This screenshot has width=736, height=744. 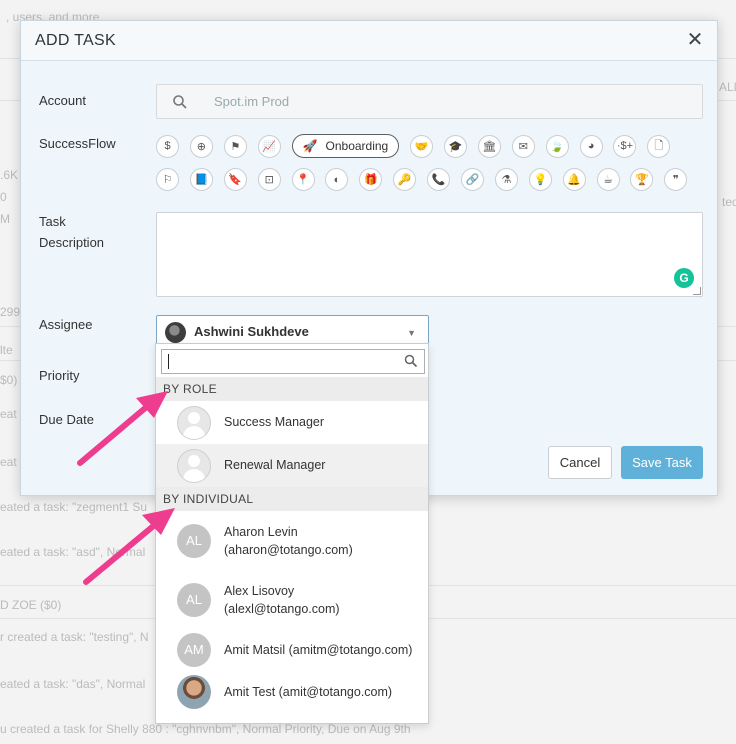 I want to click on adjust-icon: ◐, so click(x=337, y=179).